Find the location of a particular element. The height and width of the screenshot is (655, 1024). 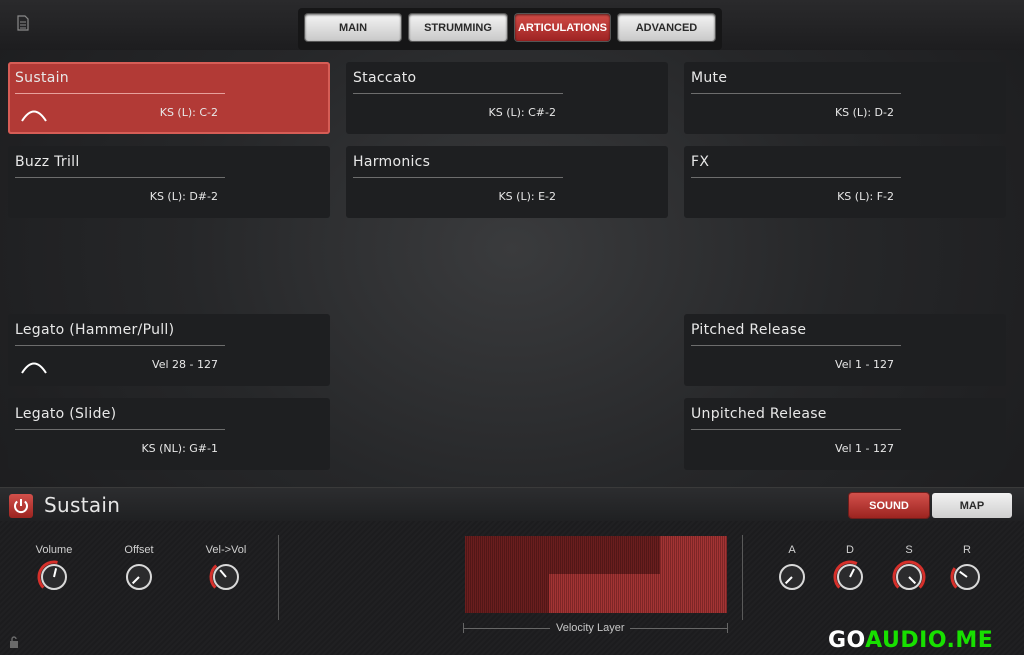

knob-label-vel-vol: Vel->Vol is located at coordinates (226, 550).